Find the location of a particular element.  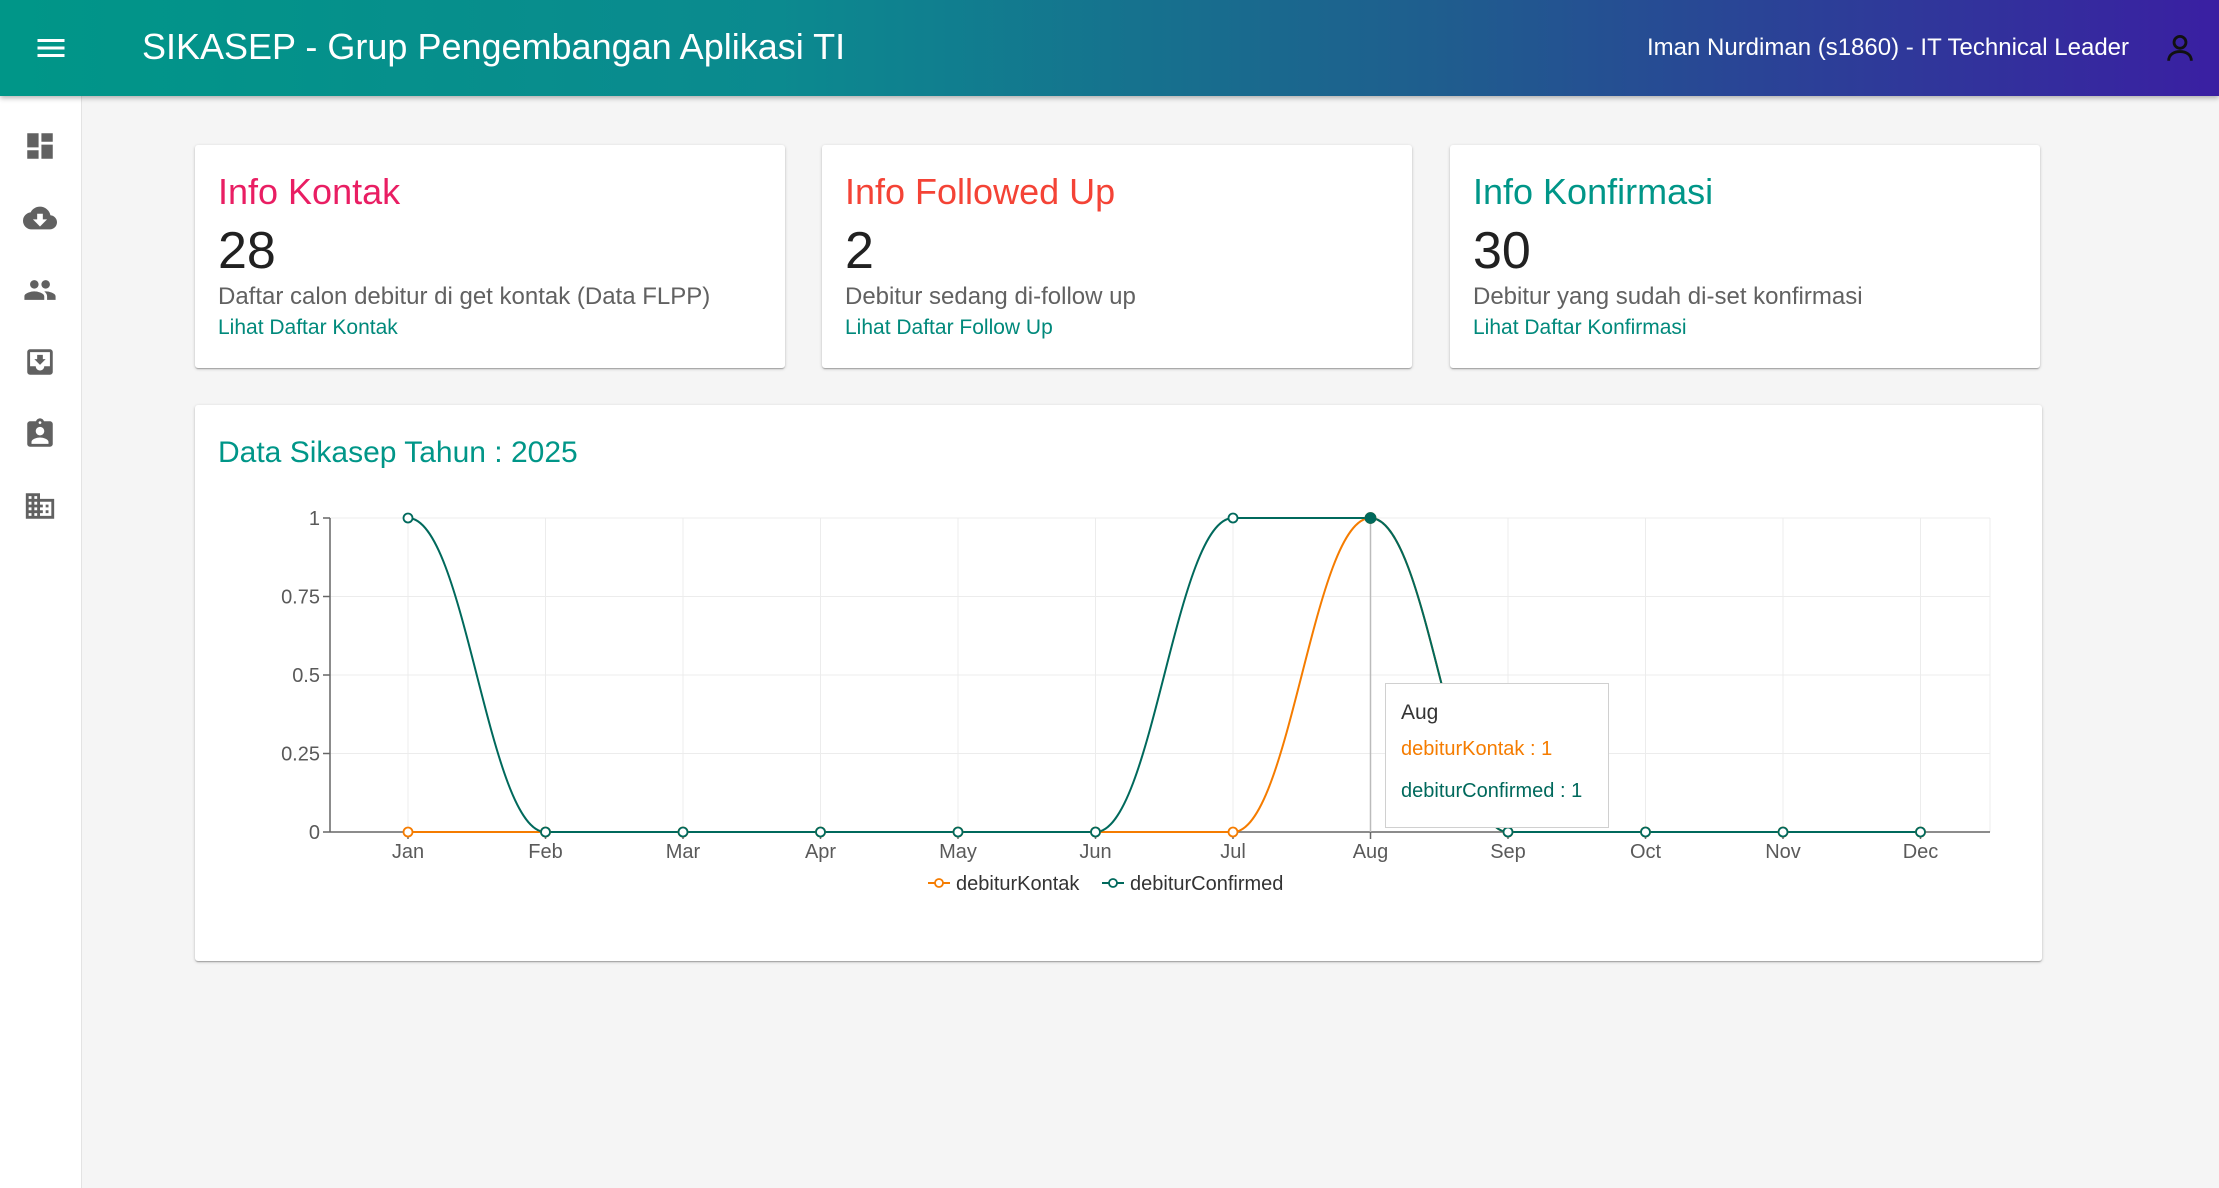

x-tick-label: Apr is located at coordinates (820, 852).